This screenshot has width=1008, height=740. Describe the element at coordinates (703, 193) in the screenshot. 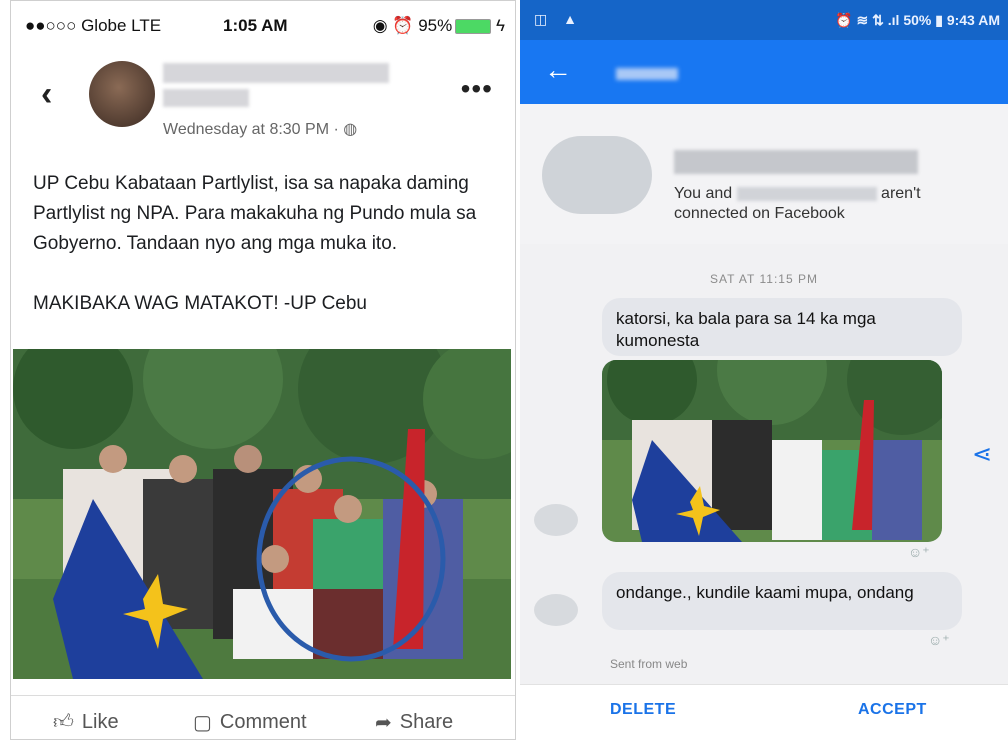

I see `connection-note-start: You and` at that location.